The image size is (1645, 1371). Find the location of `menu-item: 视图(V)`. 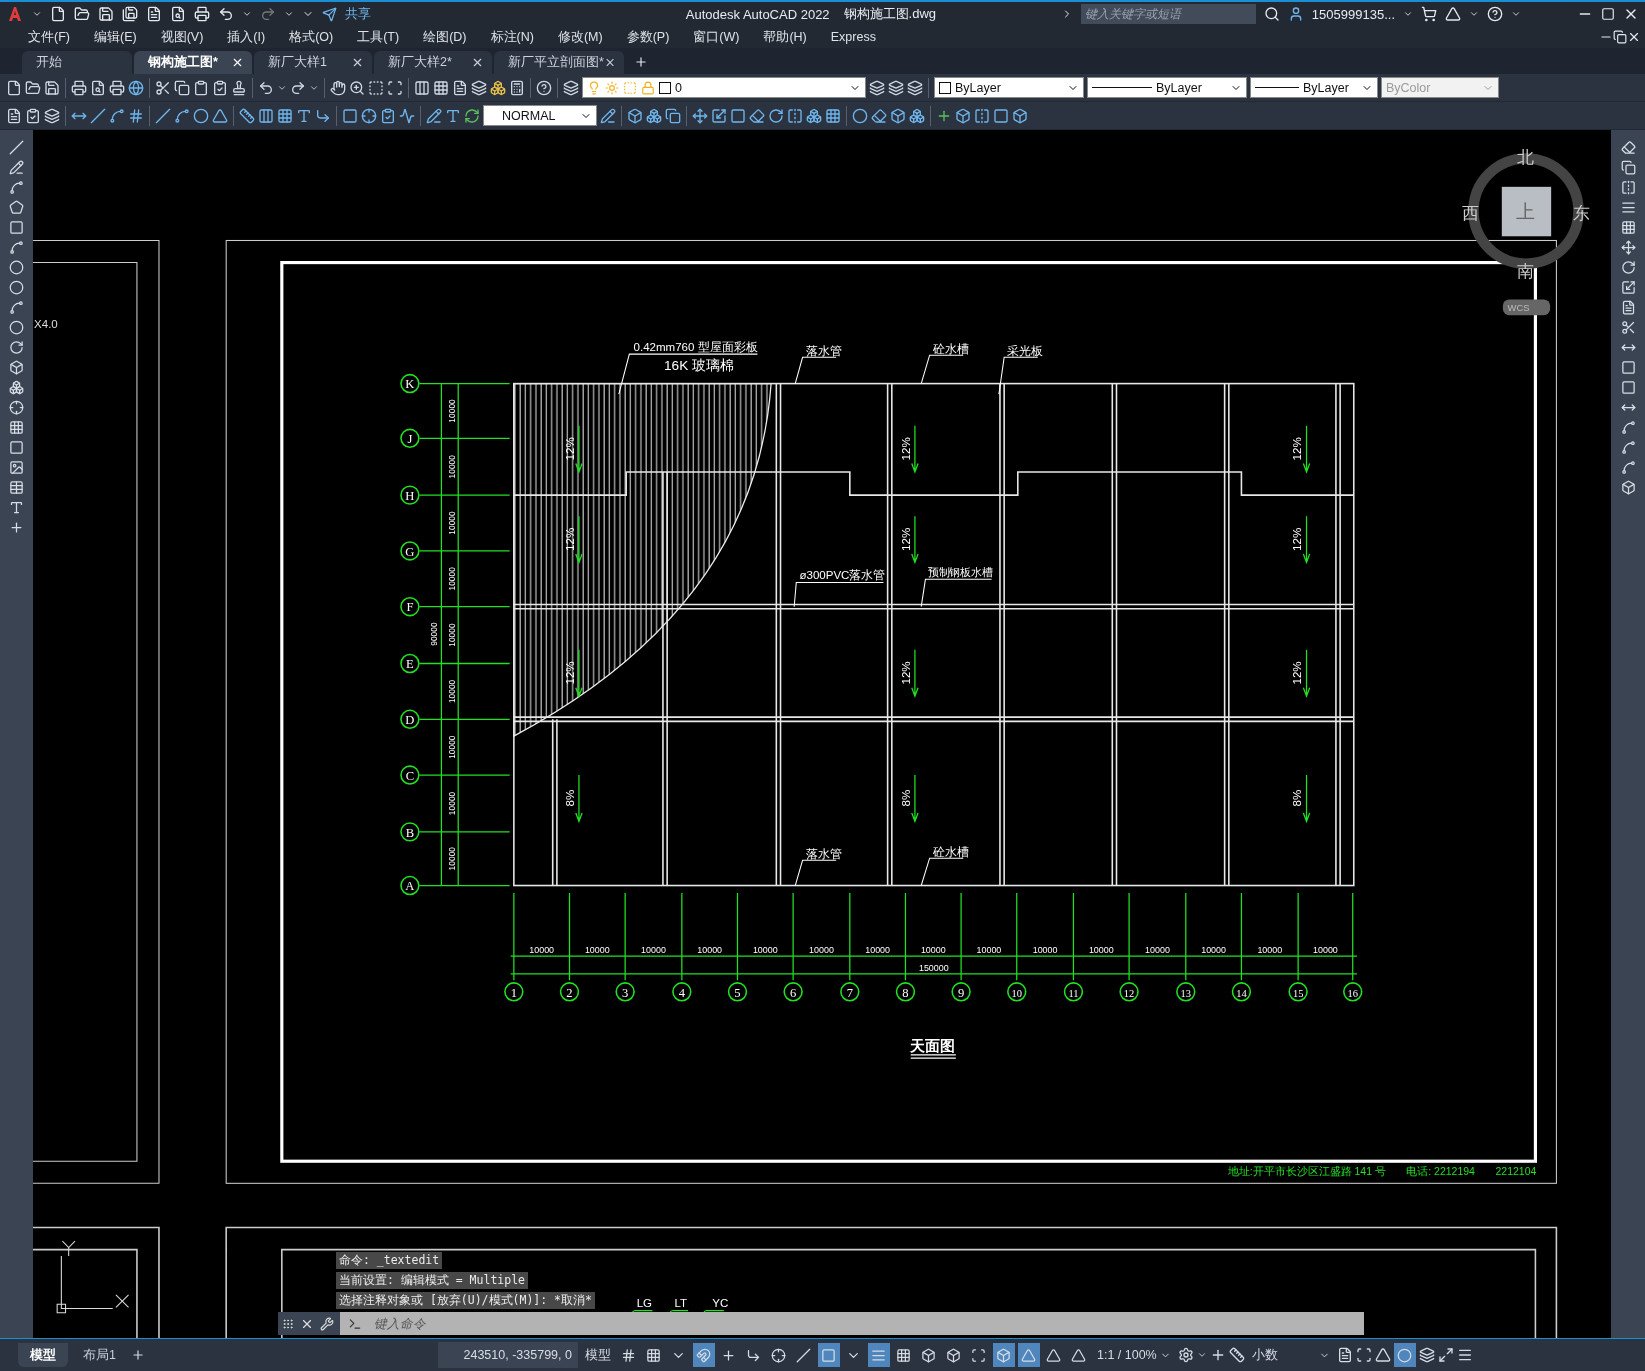

menu-item: 视图(V) is located at coordinates (182, 37).